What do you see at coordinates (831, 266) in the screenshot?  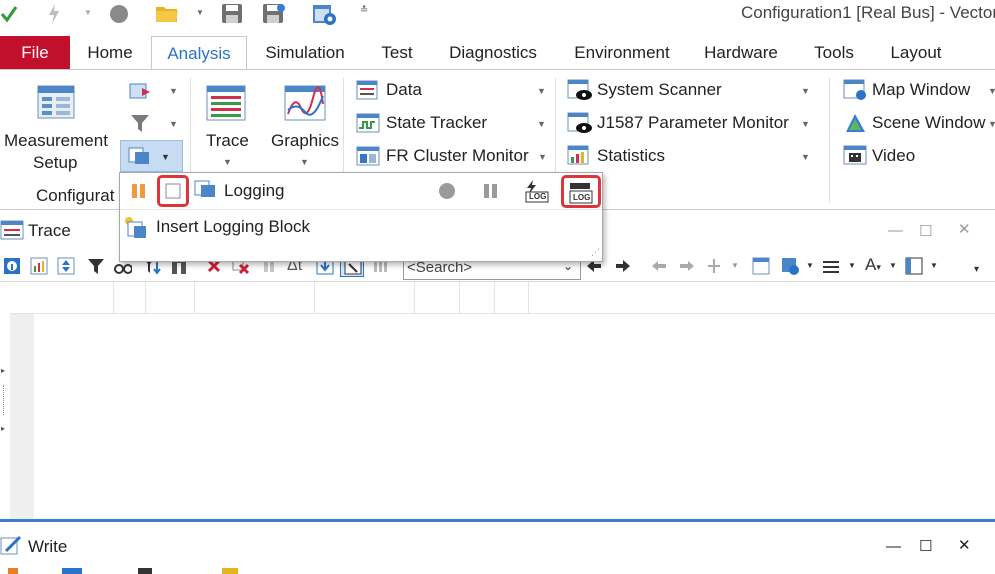 I see `line-style-icon` at bounding box center [831, 266].